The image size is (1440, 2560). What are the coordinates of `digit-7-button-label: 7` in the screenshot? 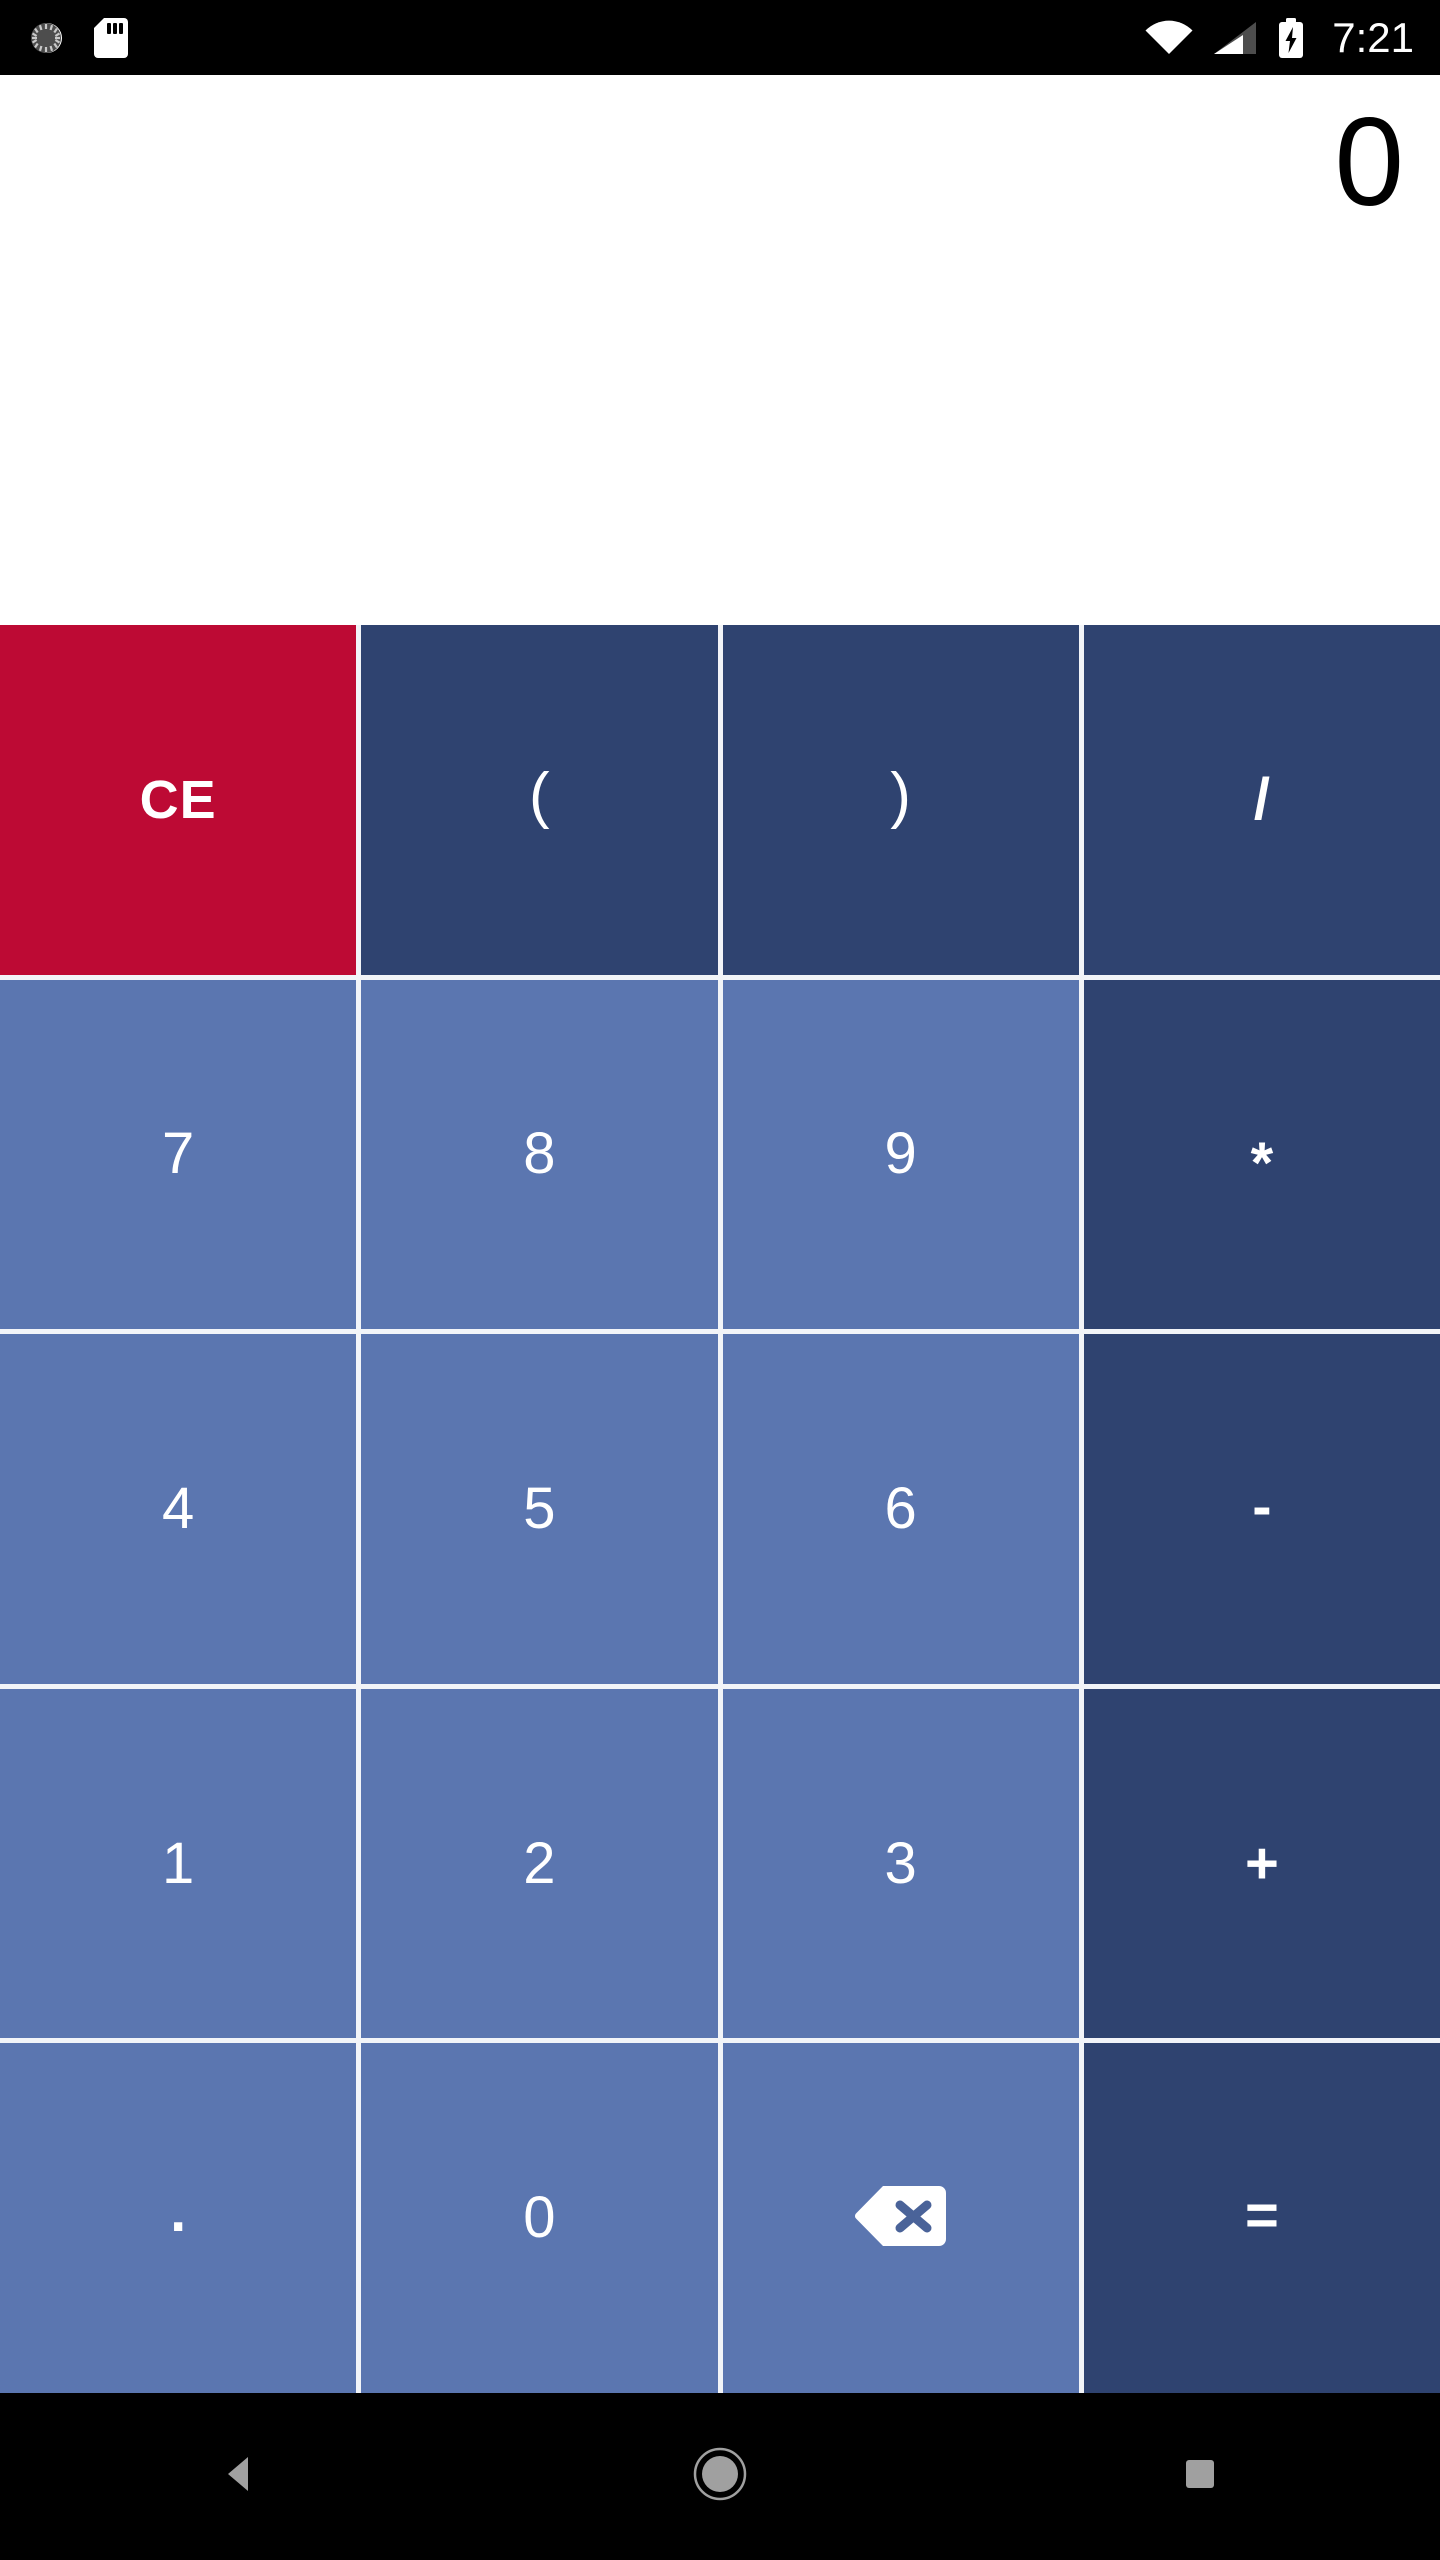 It's located at (178, 1154).